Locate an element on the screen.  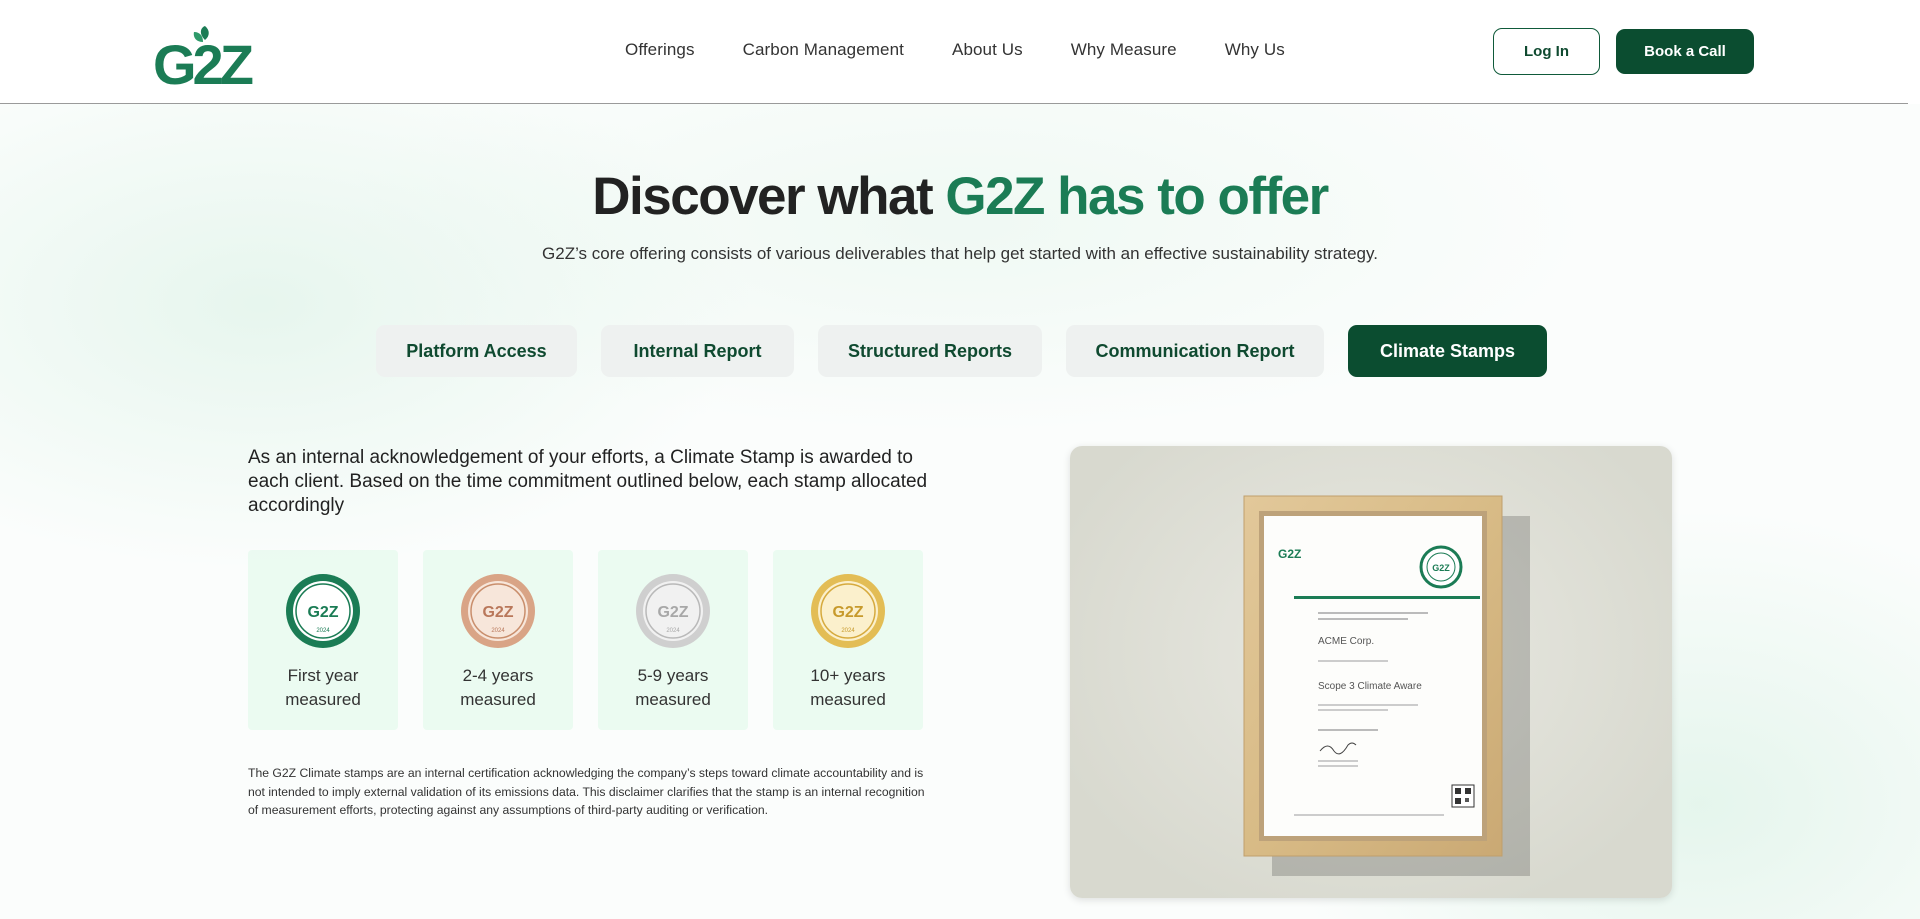
green-stamp-icon: G2Z 2024 is located at coordinates (323, 611).